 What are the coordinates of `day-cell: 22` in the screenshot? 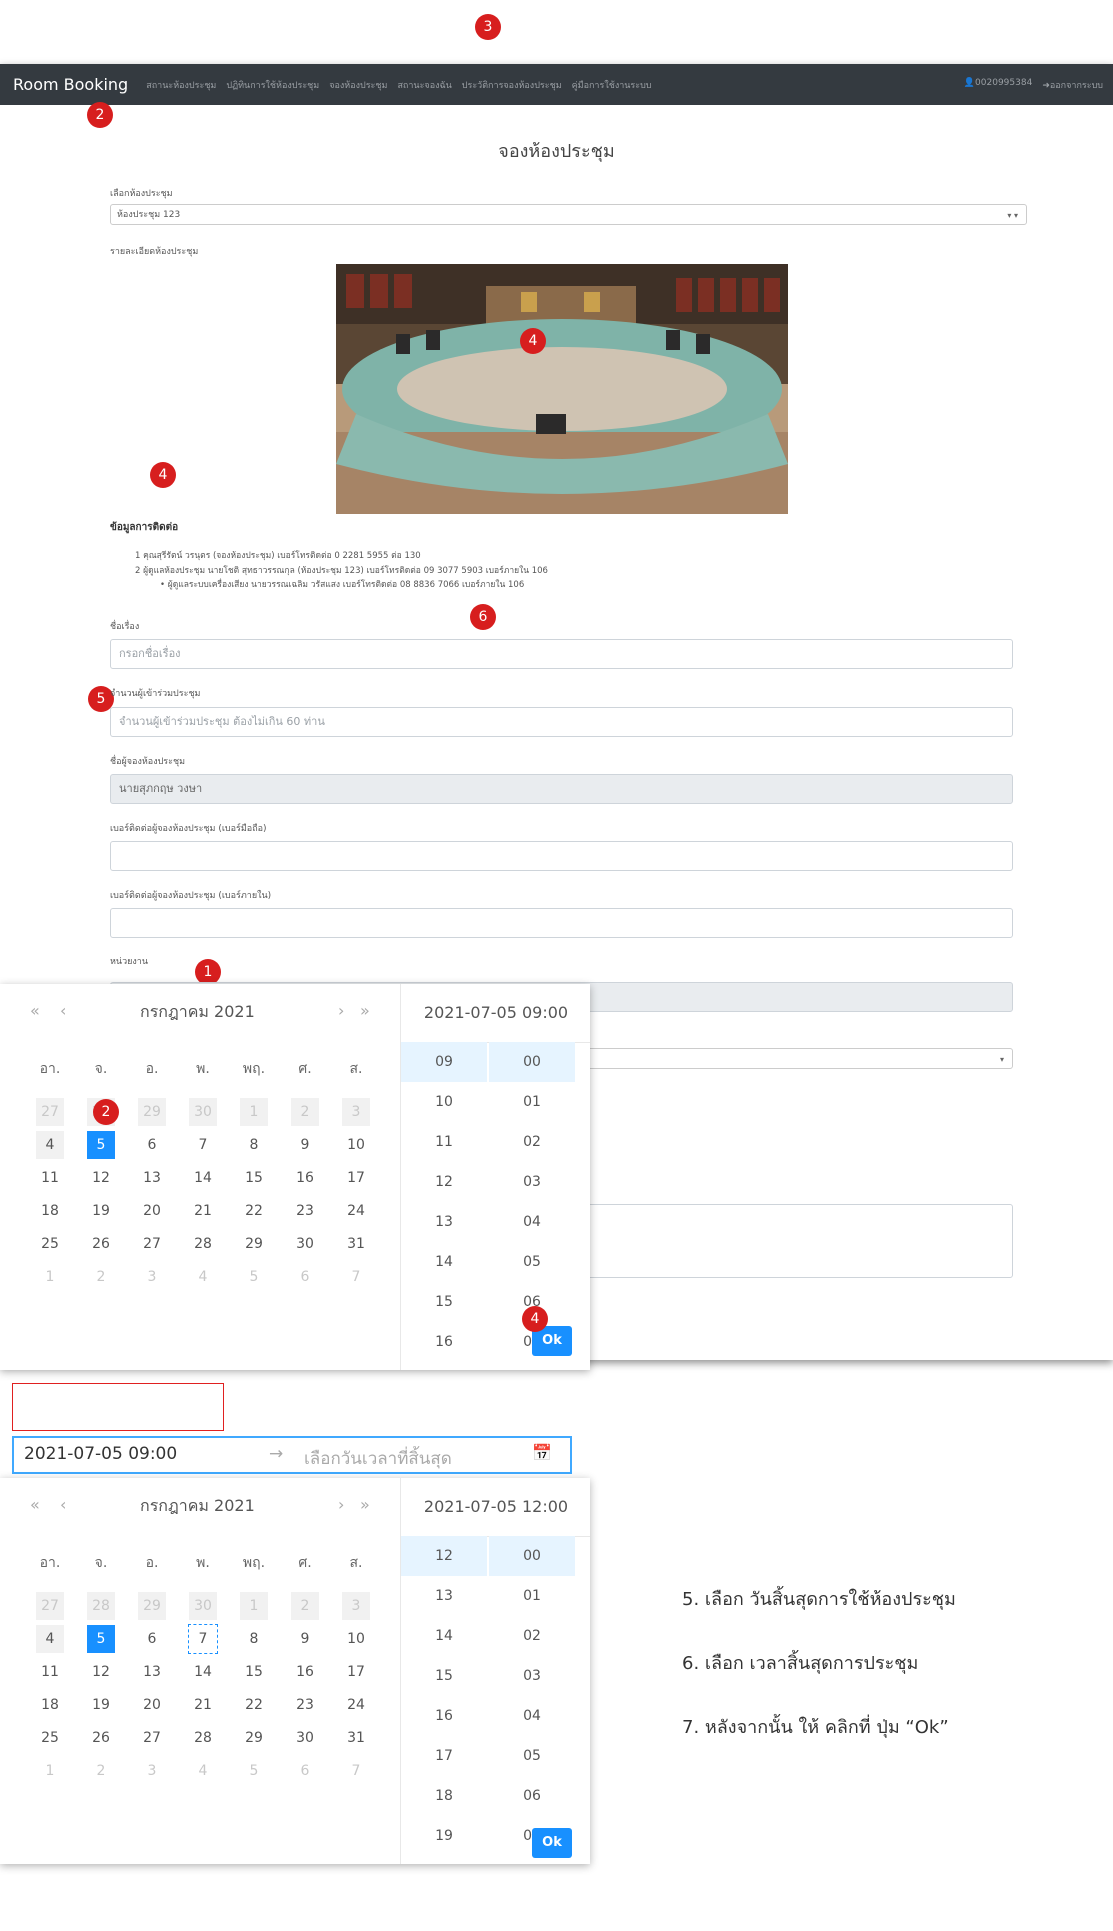 It's located at (254, 1211).